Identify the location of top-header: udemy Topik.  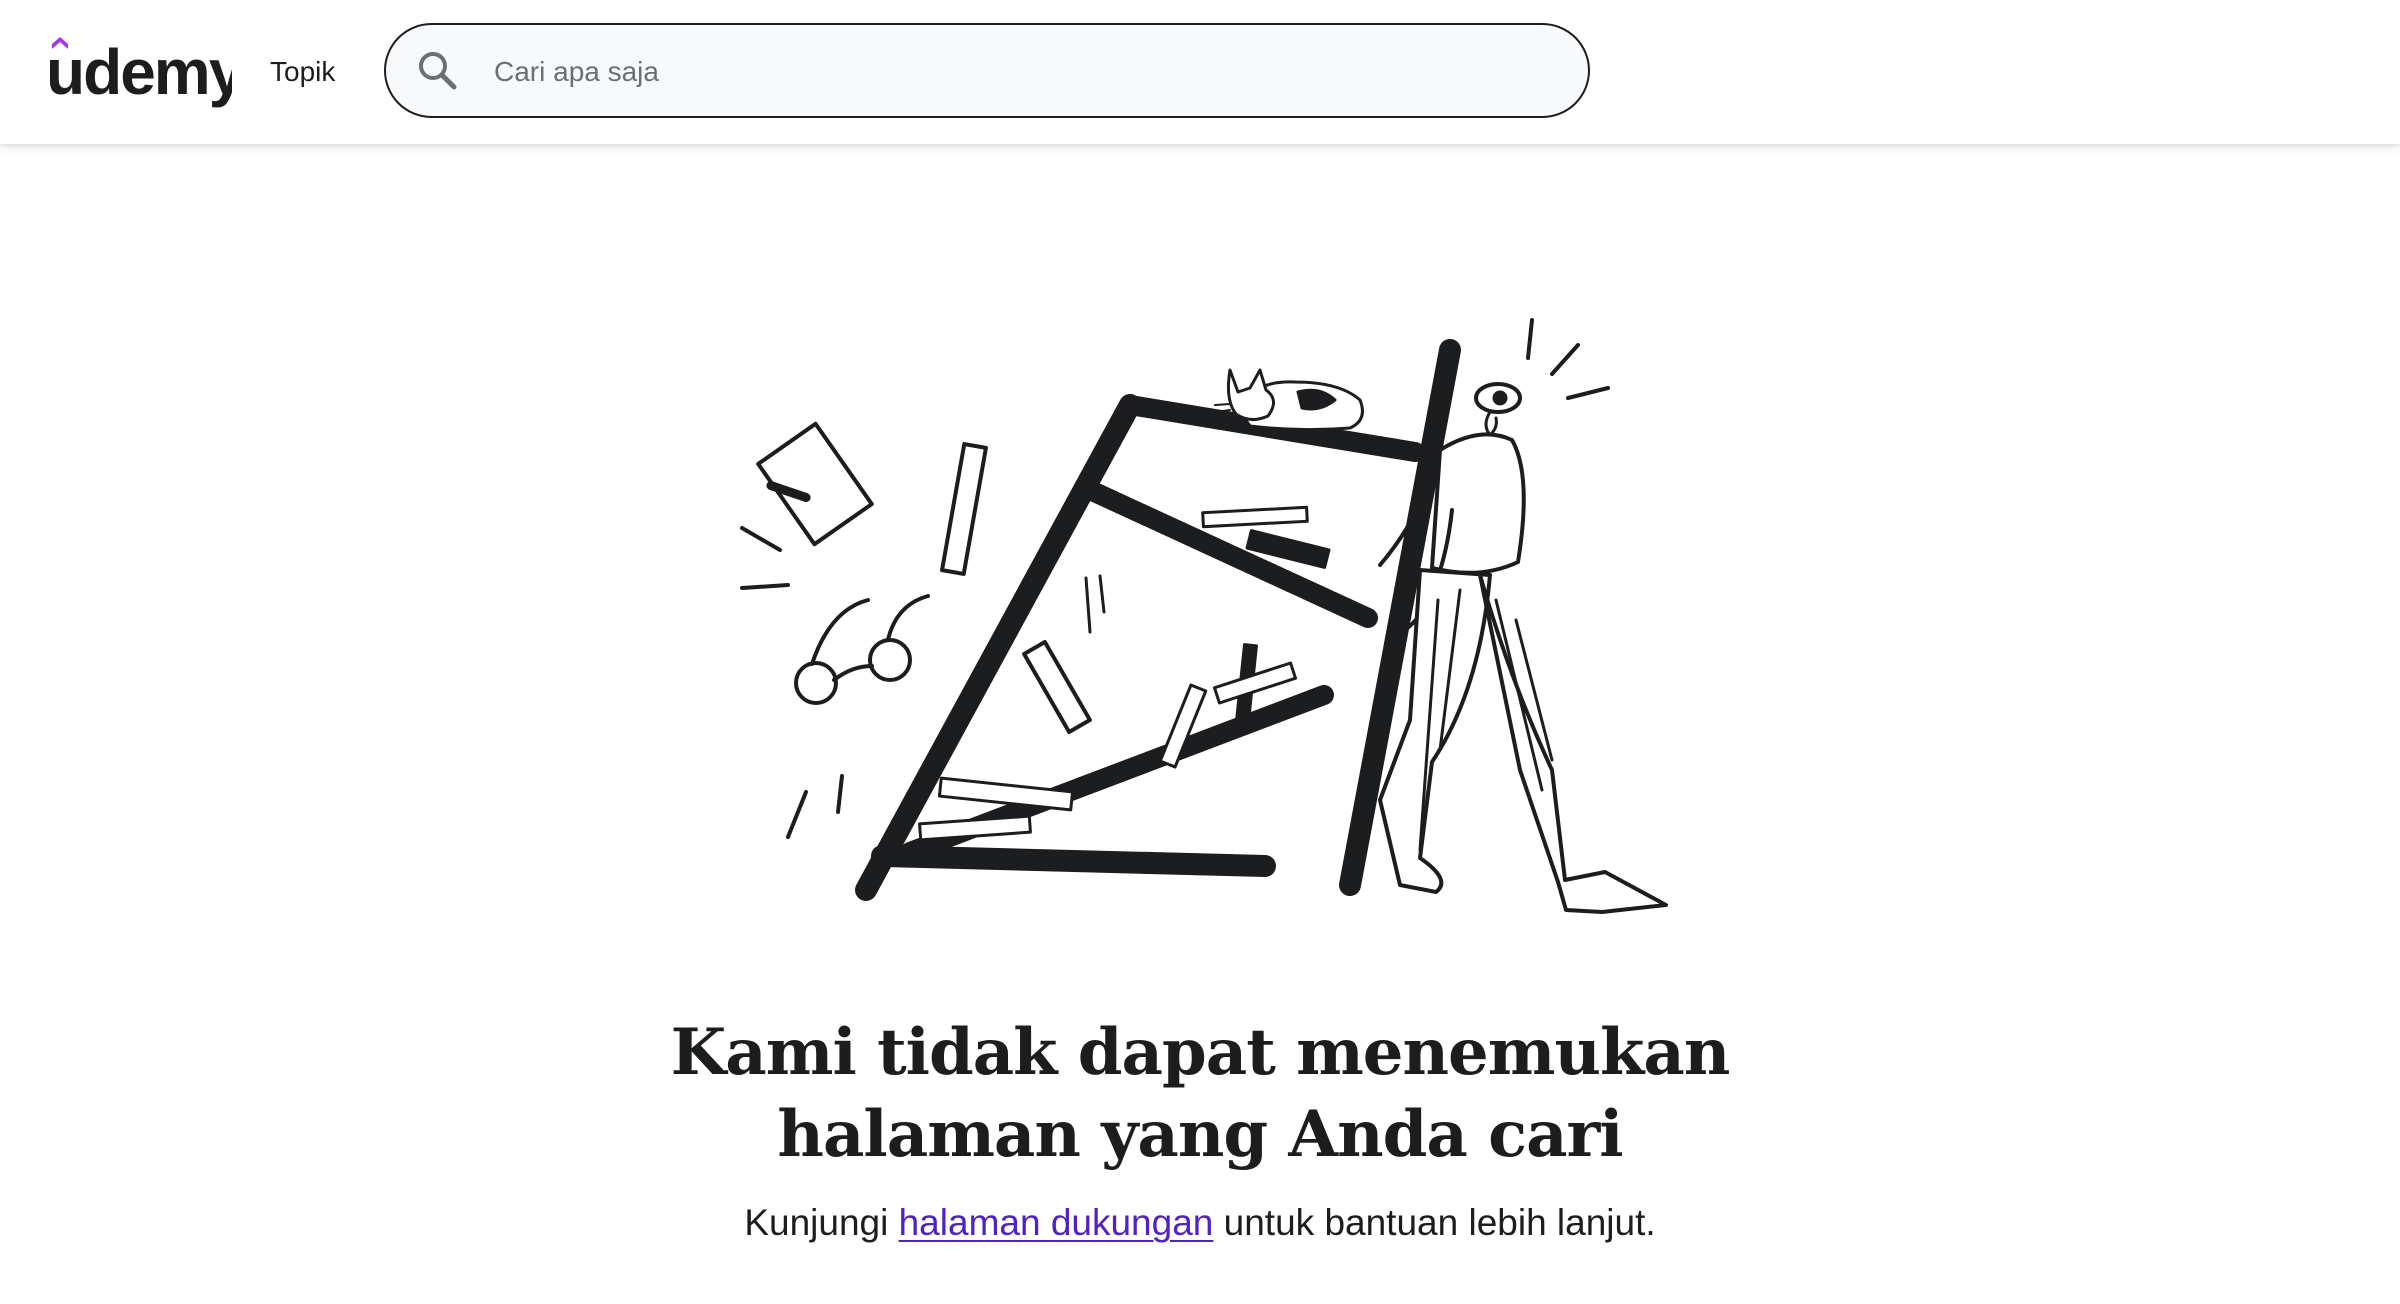
(1200, 72).